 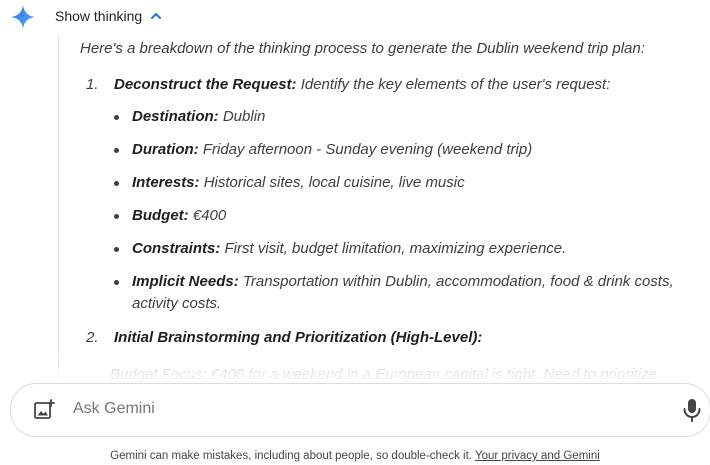 What do you see at coordinates (207, 215) in the screenshot?
I see `item-text: €400` at bounding box center [207, 215].